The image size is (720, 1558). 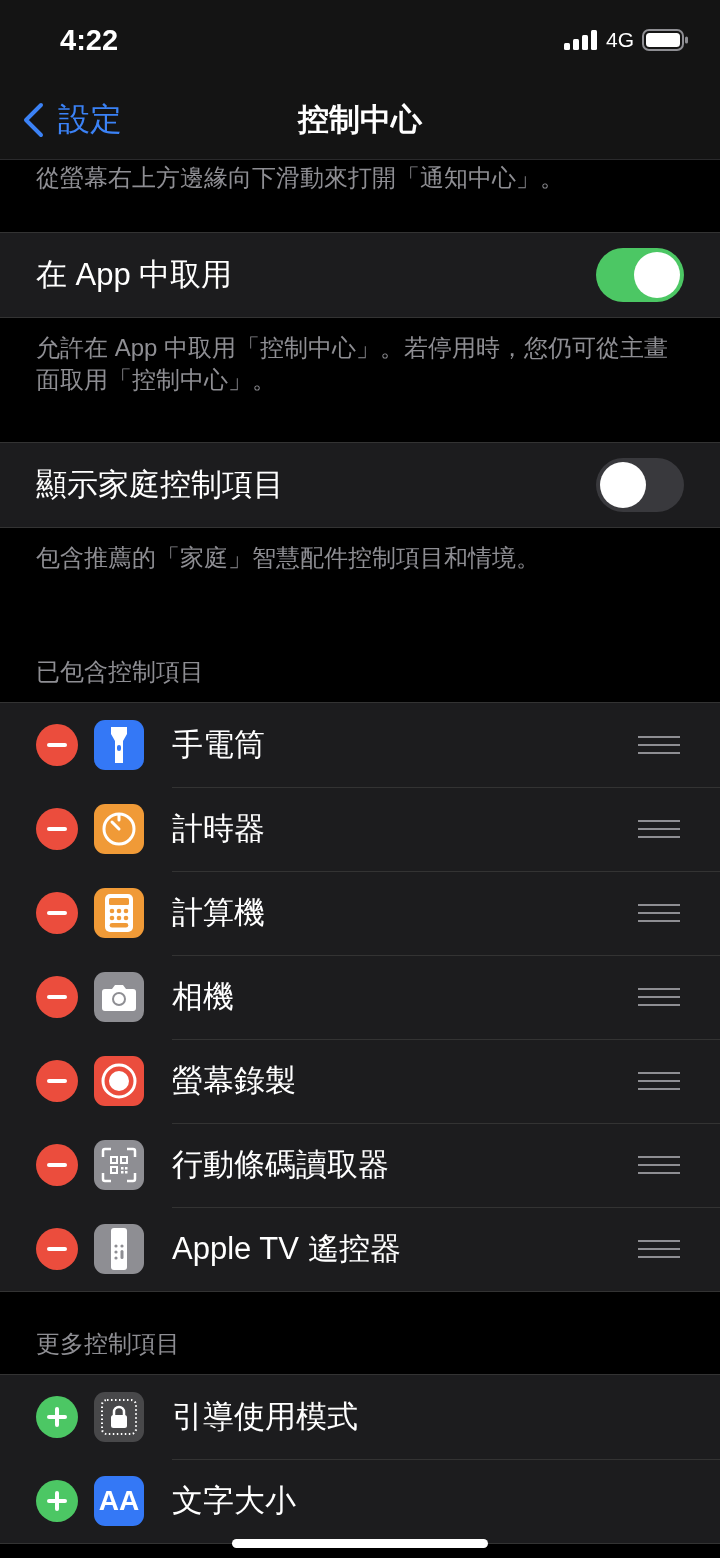 I want to click on setting-label: 在 App 中取用, so click(x=134, y=275).